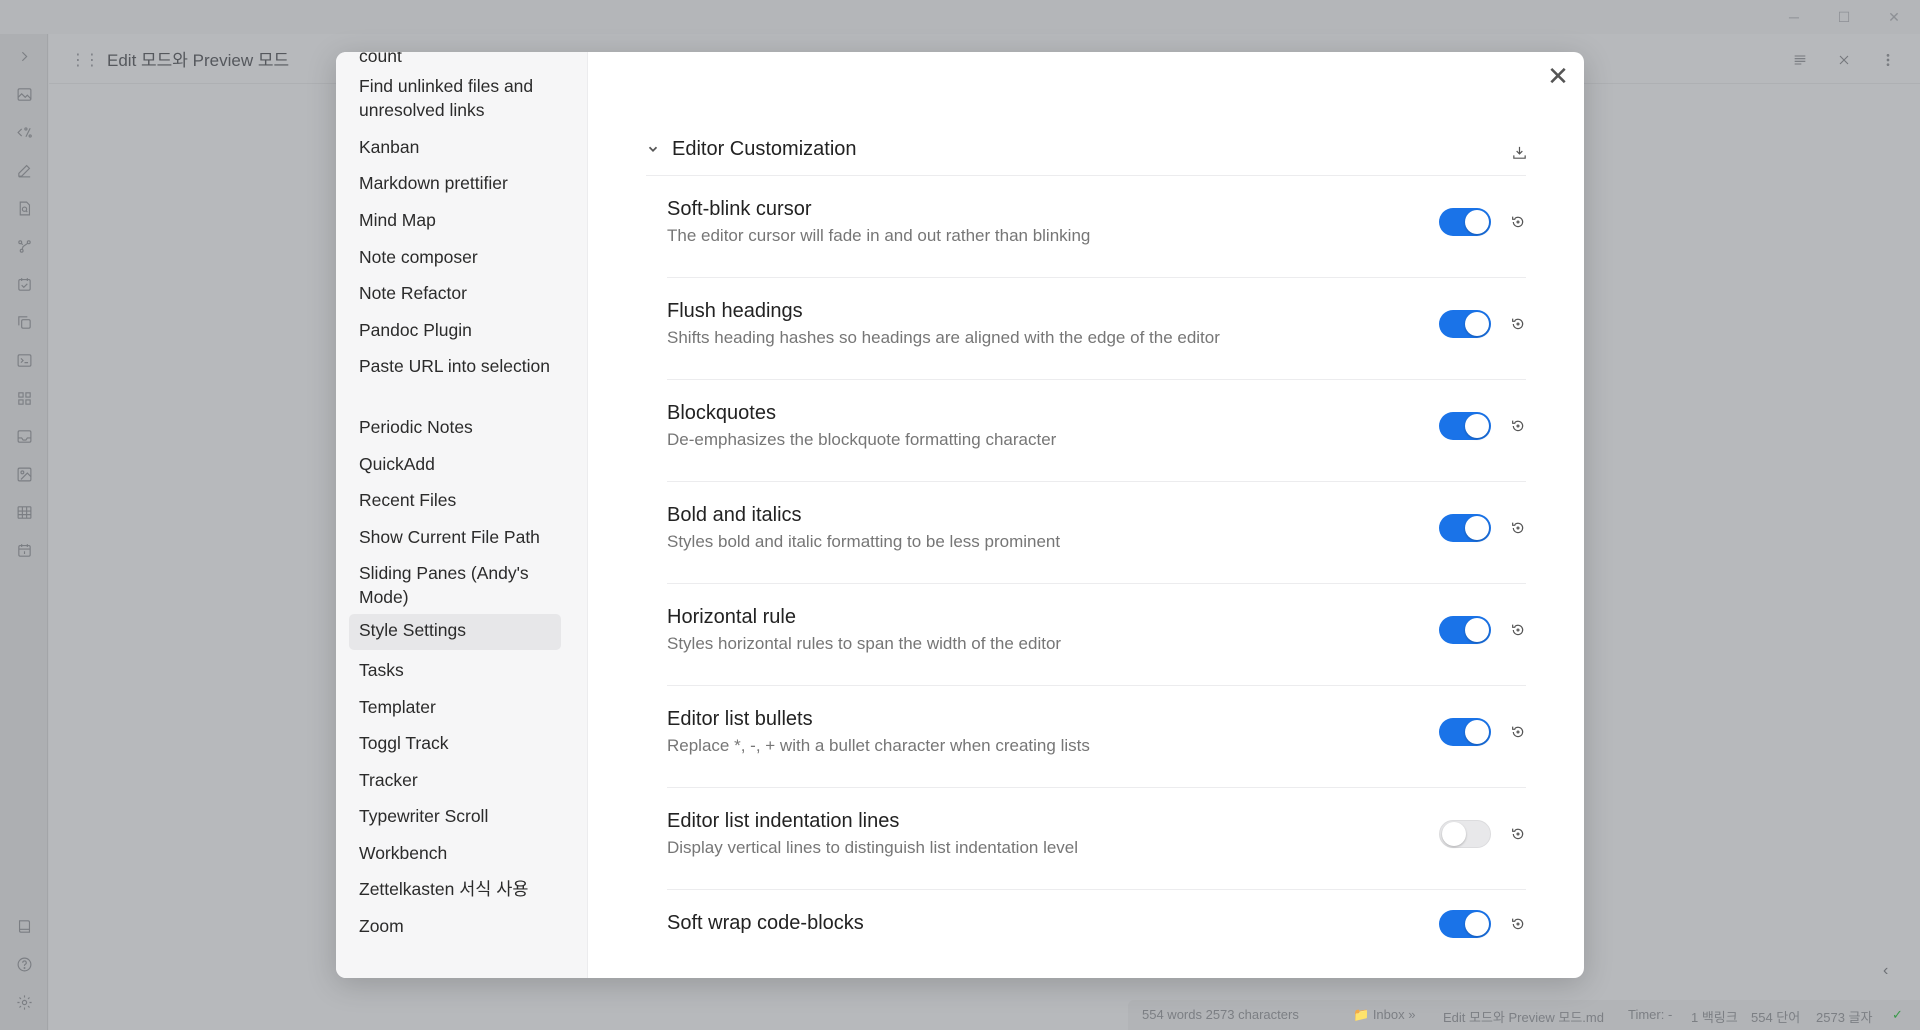 This screenshot has width=1920, height=1030. I want to click on search-doc-icon, so click(24, 208).